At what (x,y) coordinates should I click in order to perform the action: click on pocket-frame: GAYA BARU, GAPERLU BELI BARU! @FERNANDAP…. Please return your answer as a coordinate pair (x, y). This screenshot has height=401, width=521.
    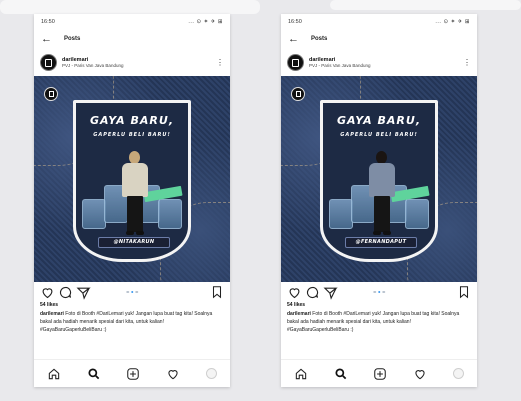
    Looking at the image, I should click on (379, 181).